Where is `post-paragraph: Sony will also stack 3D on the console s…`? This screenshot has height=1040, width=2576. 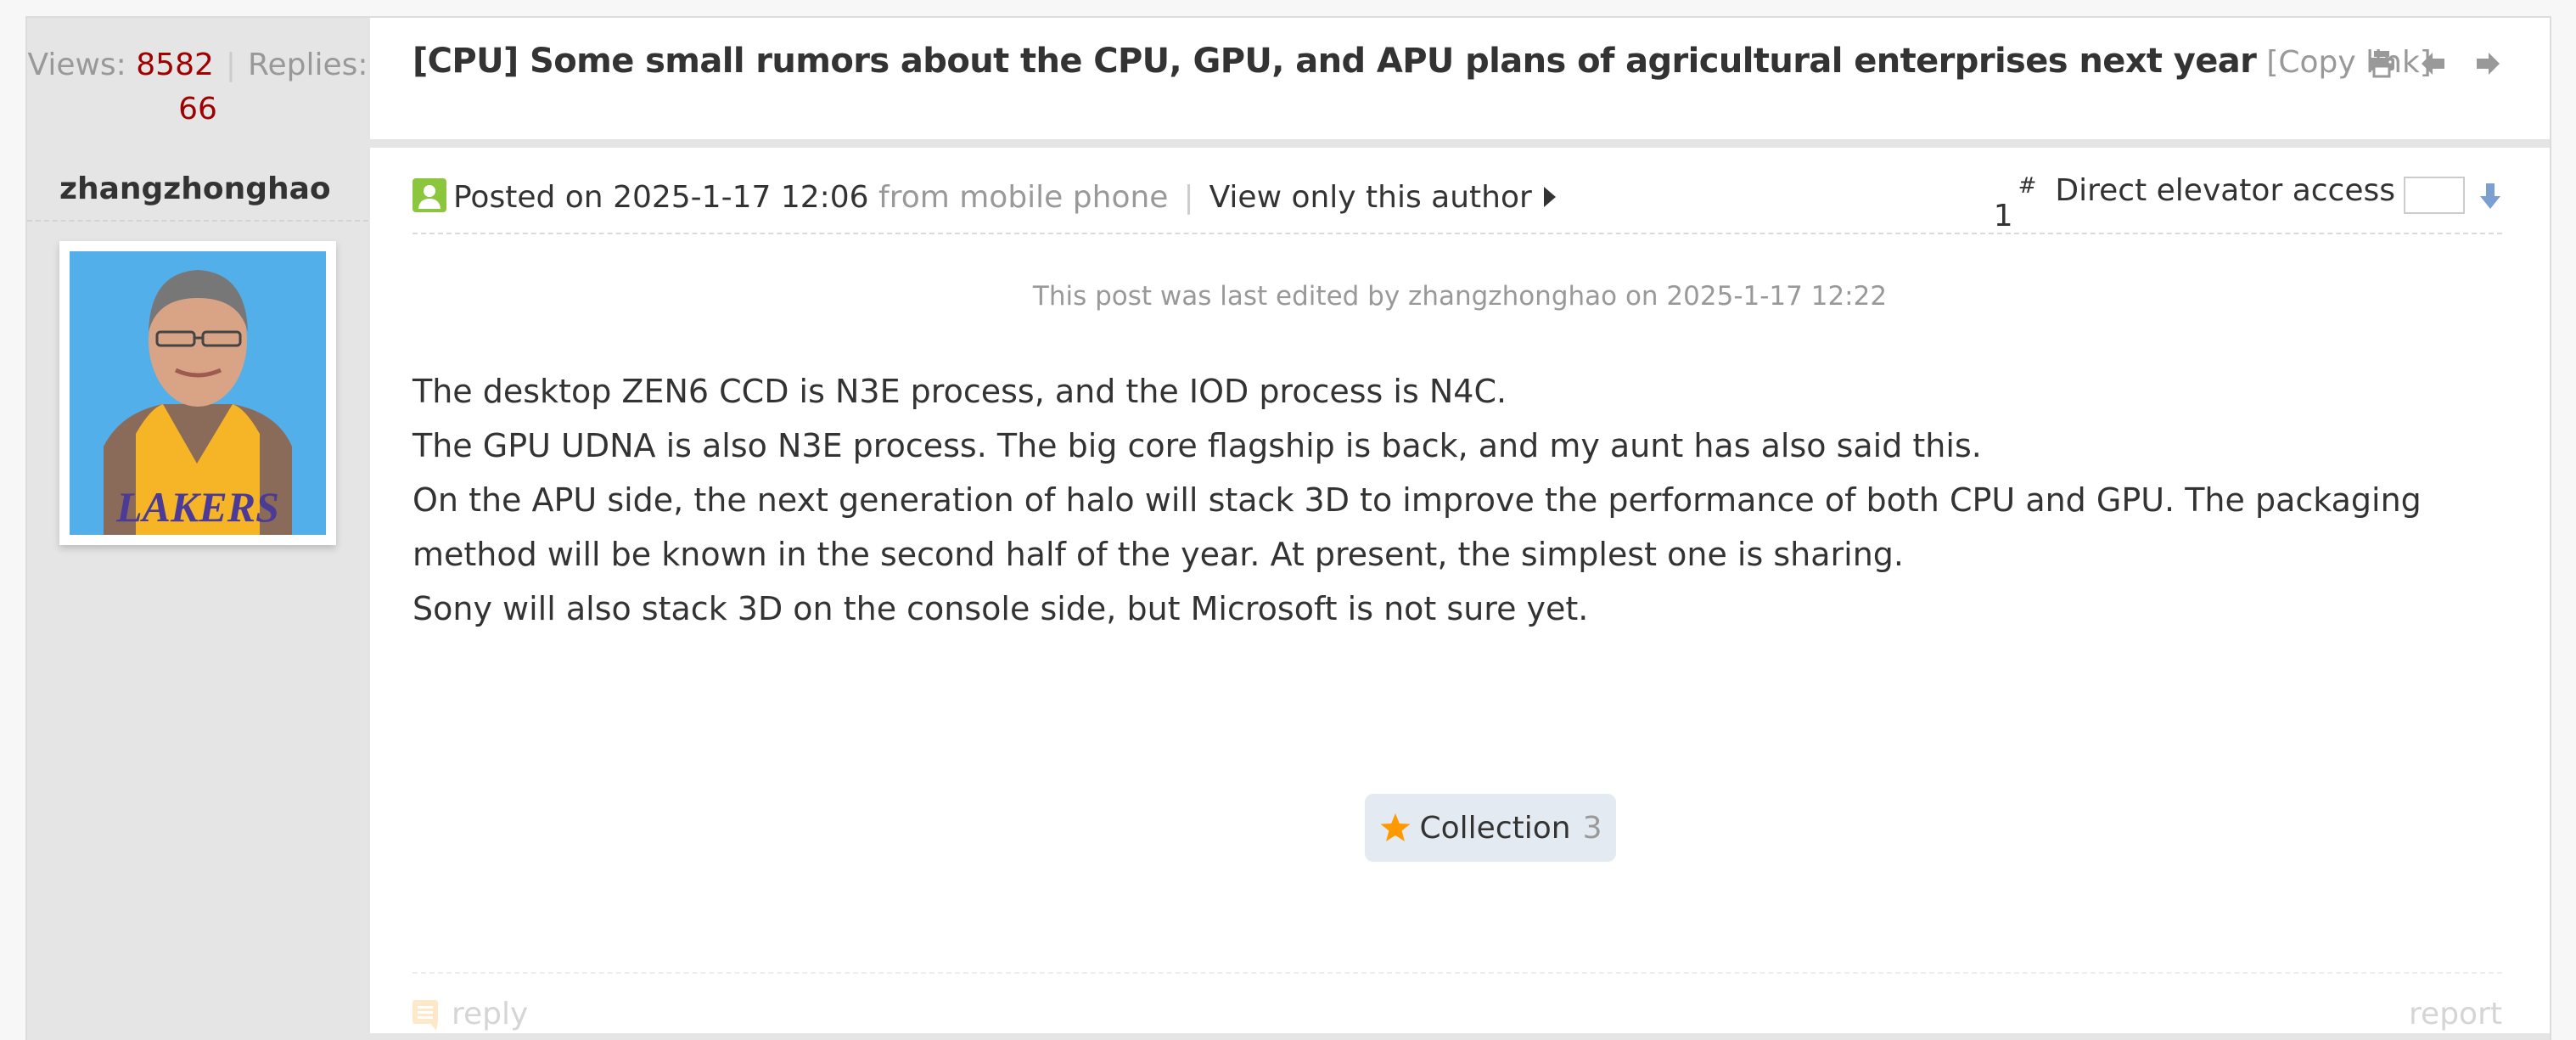 post-paragraph: Sony will also stack 3D on the console s… is located at coordinates (1000, 608).